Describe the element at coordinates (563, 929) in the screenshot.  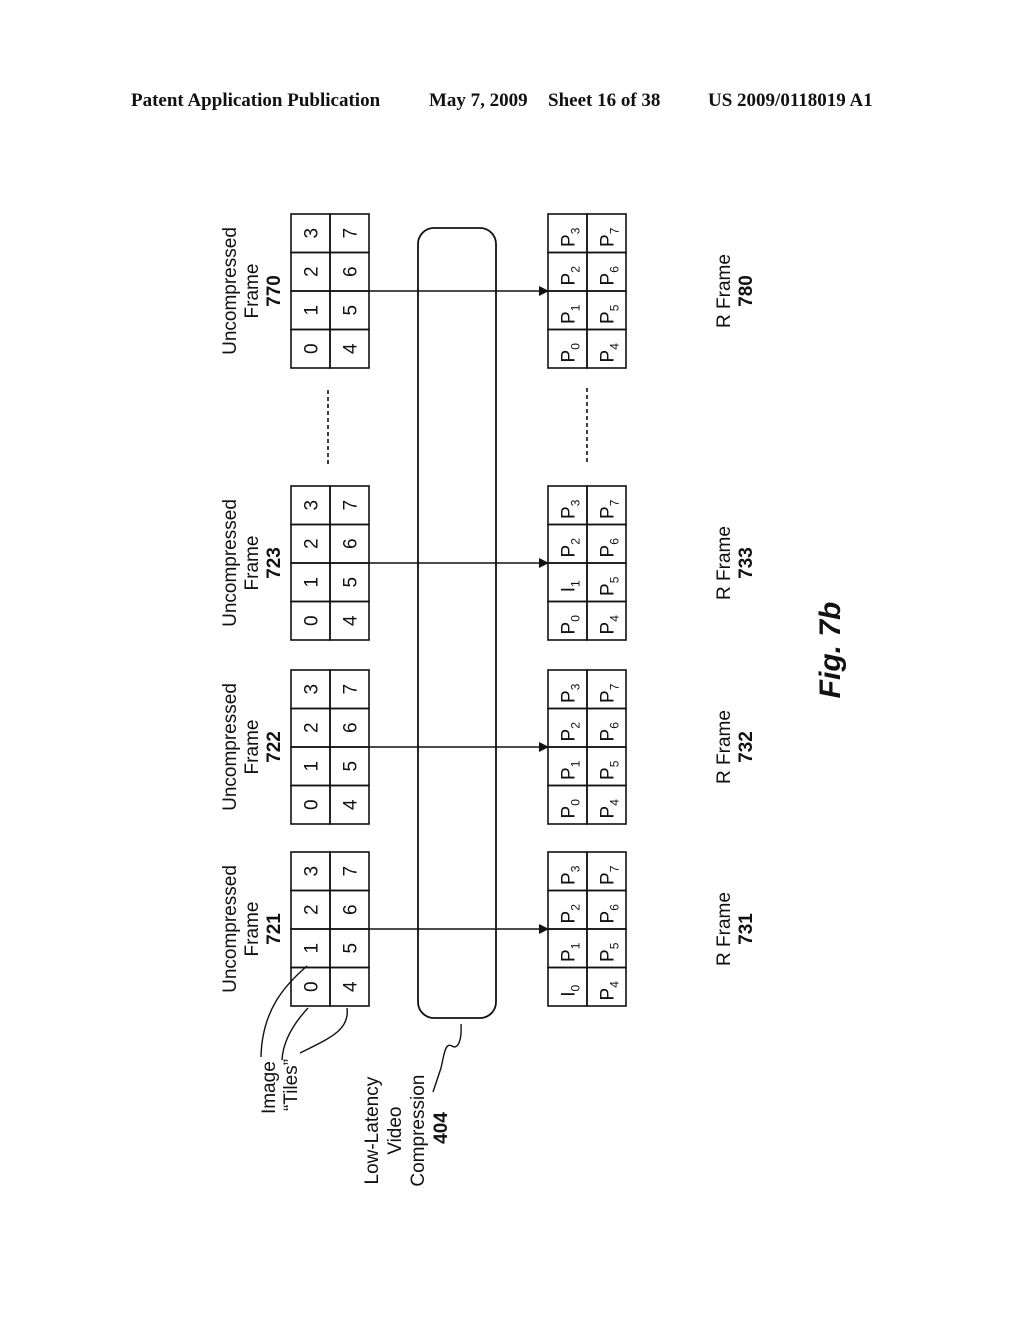
I see `r-frame-731: I0 P1 P2 P3 P4 P5 P6 P7 R Frame731` at that location.